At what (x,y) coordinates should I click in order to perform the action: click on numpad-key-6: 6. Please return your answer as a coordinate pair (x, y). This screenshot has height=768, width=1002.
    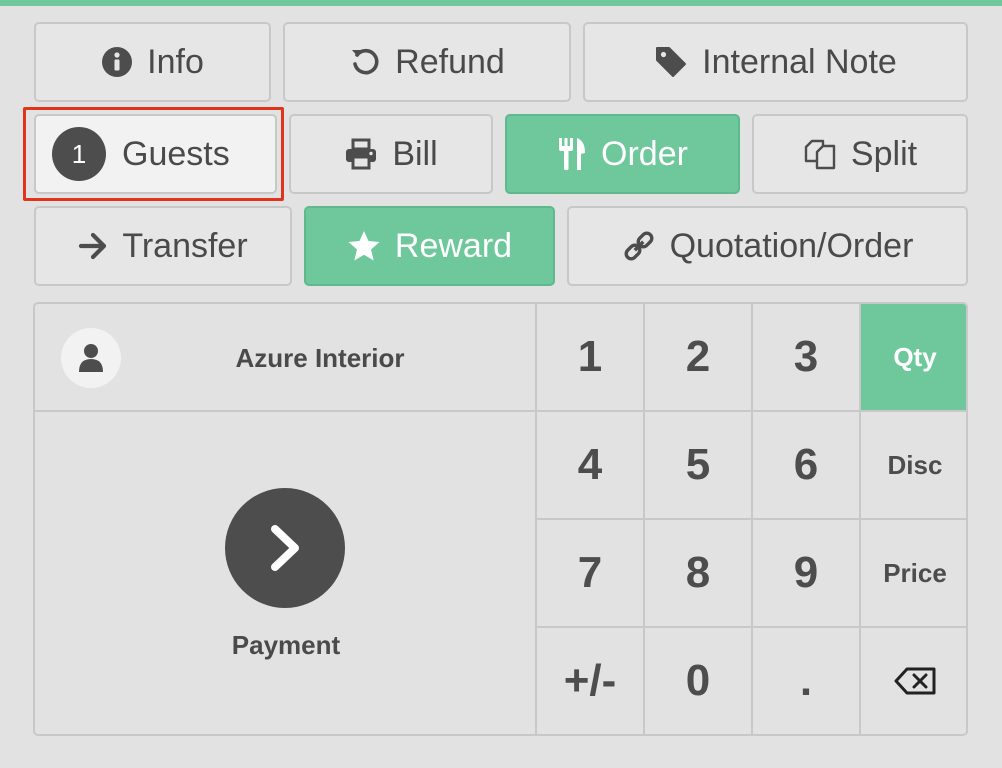
    Looking at the image, I should click on (807, 466).